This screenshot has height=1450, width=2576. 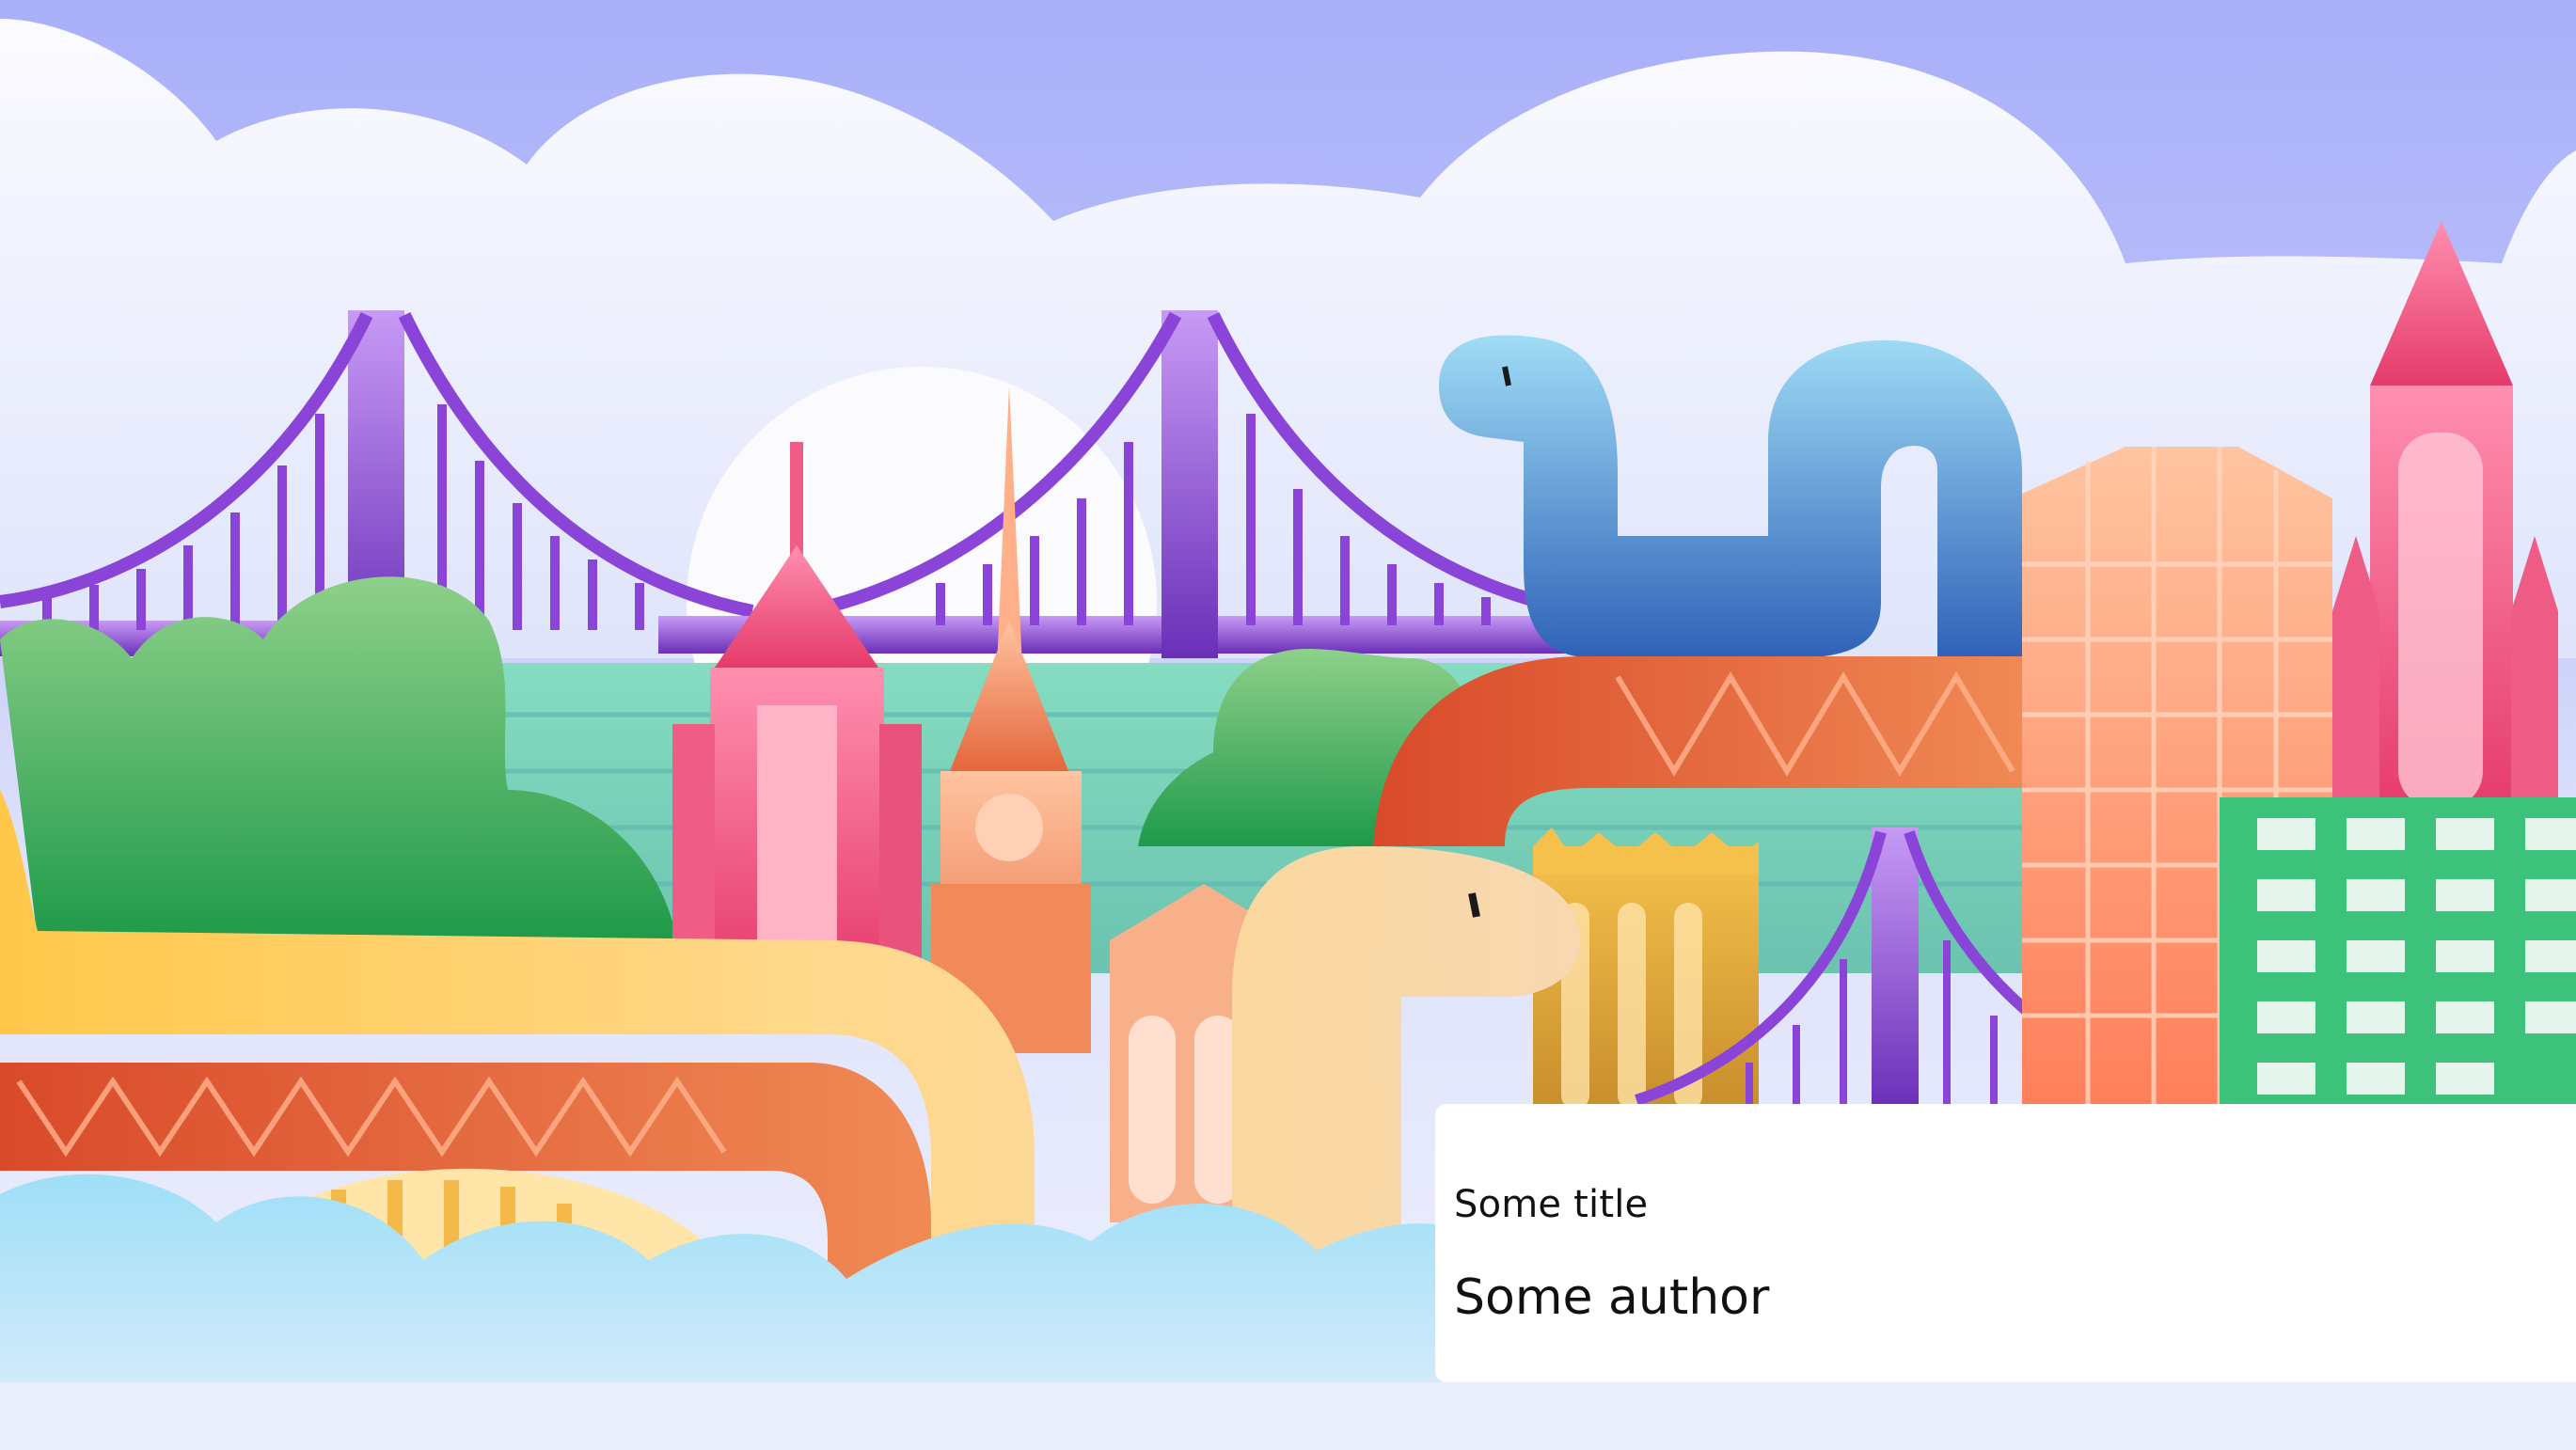 I want to click on green-building, so click(x=2398, y=952).